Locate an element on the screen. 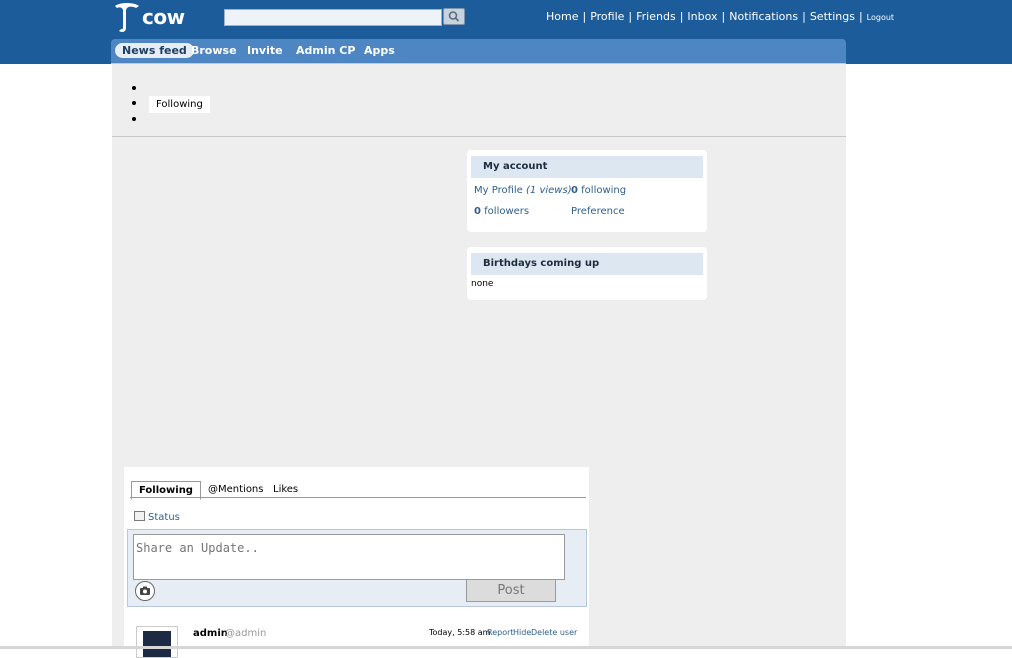  avatar is located at coordinates (157, 642).